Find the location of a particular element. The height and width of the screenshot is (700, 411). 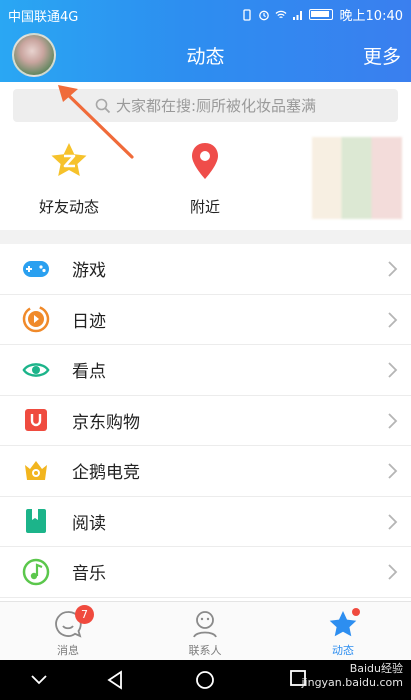

tab-feed: 动态 is located at coordinates (343, 632).